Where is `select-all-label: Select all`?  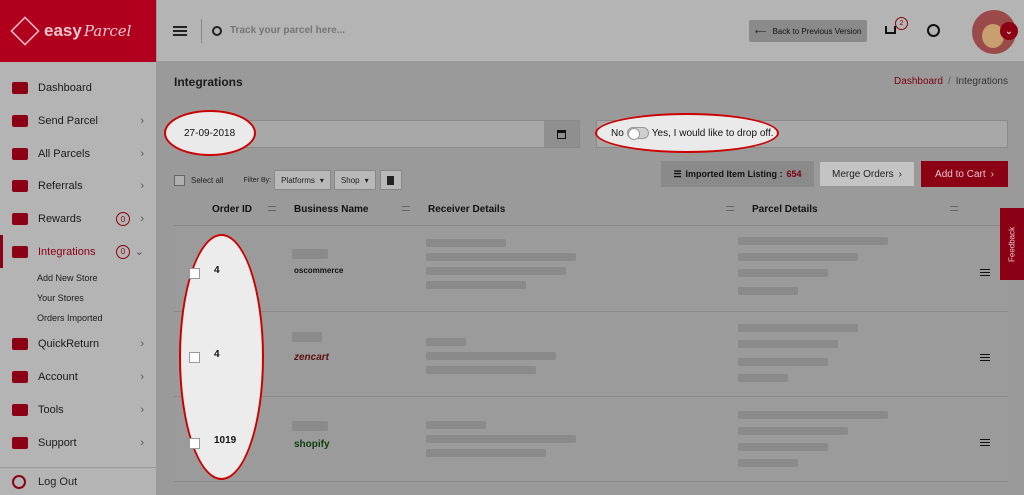
select-all-label: Select all is located at coordinates (207, 180).